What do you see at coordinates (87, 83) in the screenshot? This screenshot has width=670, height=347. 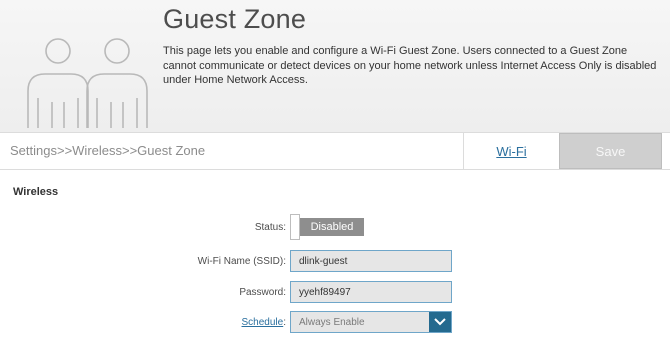 I see `guest-users-icon` at bounding box center [87, 83].